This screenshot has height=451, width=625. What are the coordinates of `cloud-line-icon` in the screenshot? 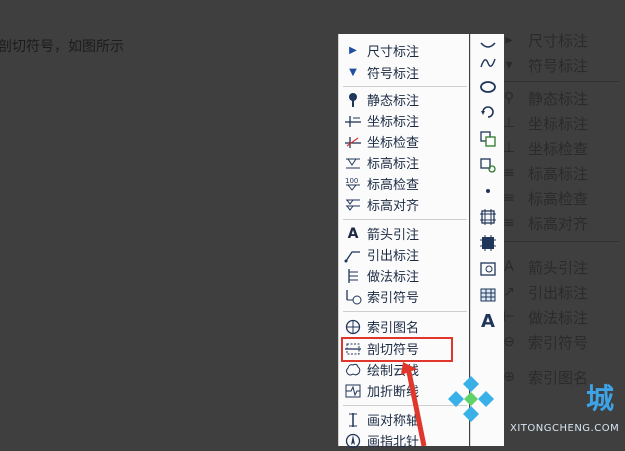 It's located at (353, 370).